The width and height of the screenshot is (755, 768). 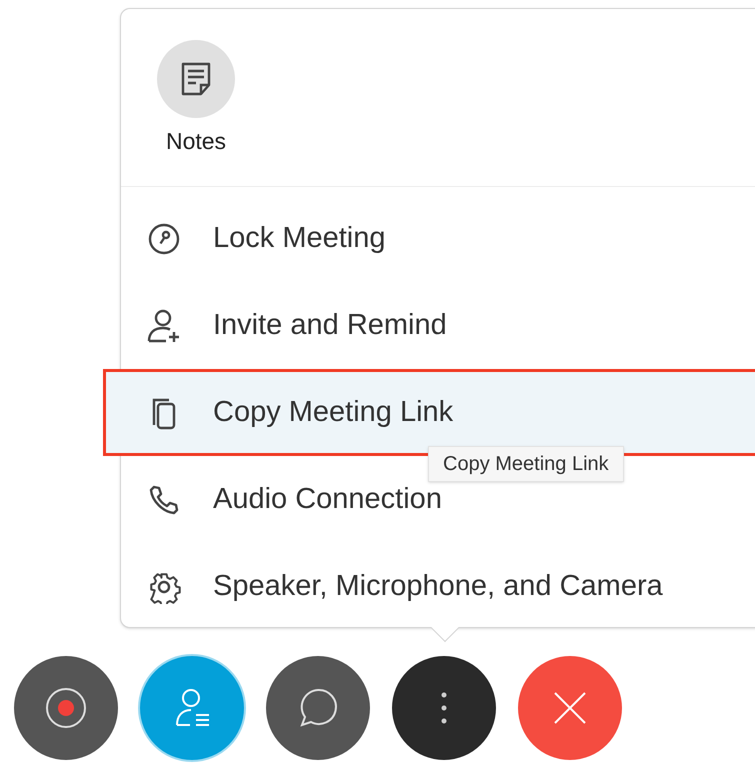 I want to click on notes-label: Notes, so click(x=196, y=141).